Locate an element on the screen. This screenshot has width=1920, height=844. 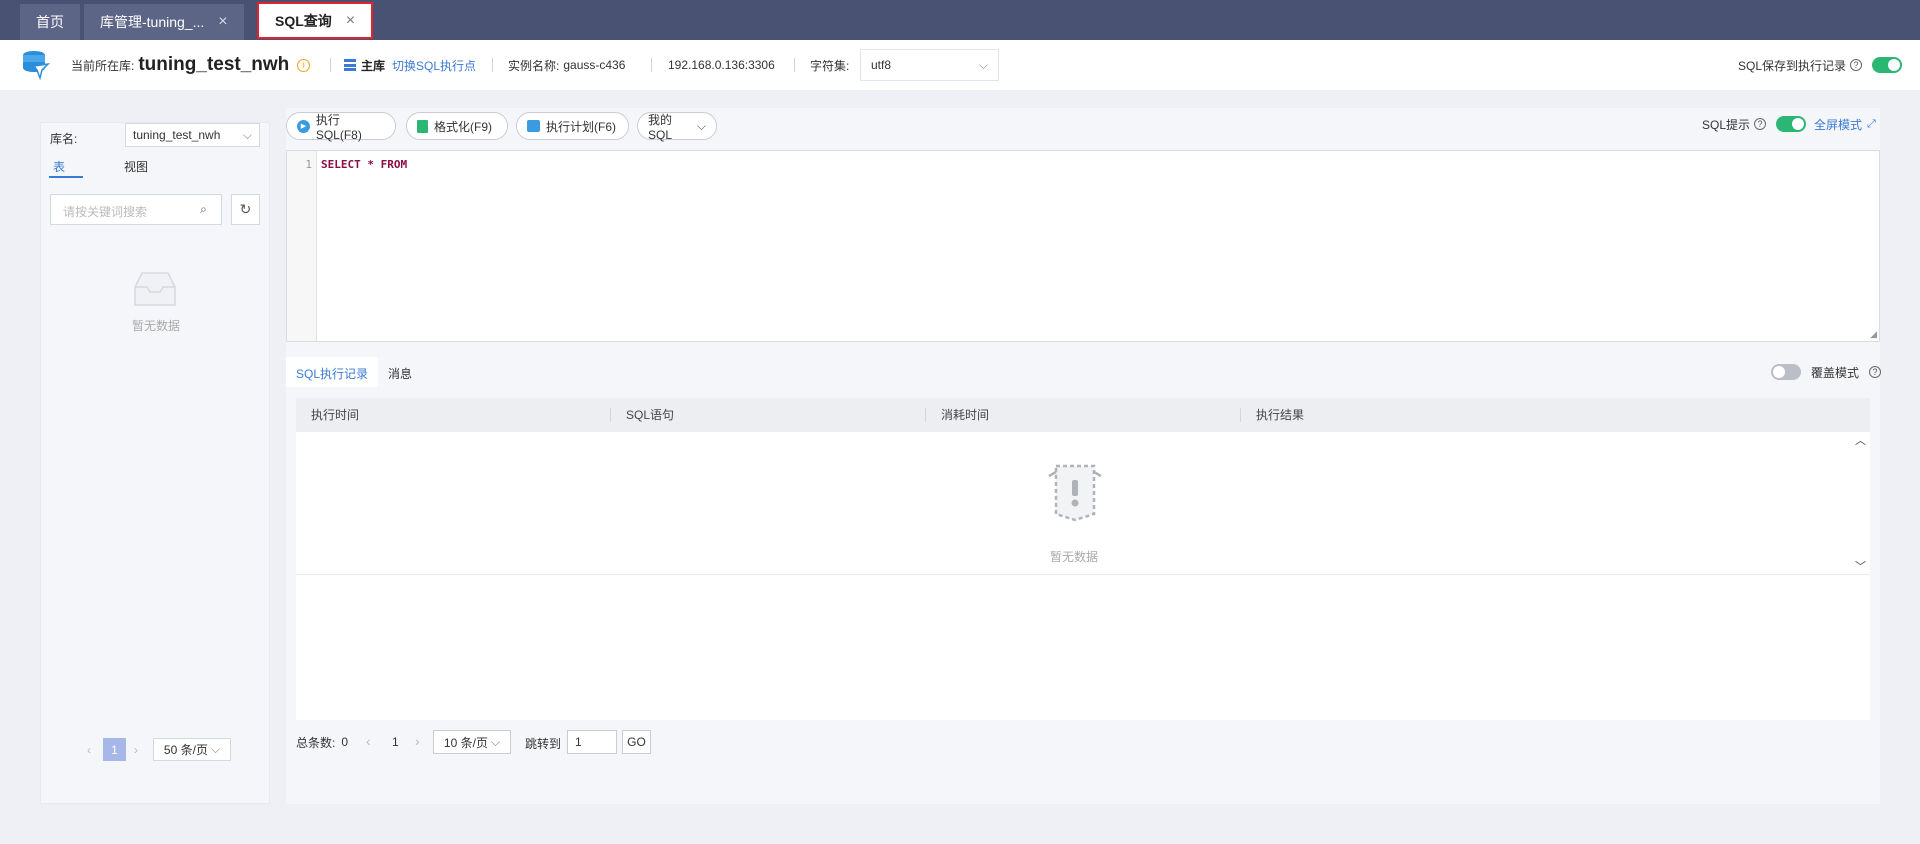
instance-info: 实例名称: gauss-c436 is located at coordinates (566, 65).